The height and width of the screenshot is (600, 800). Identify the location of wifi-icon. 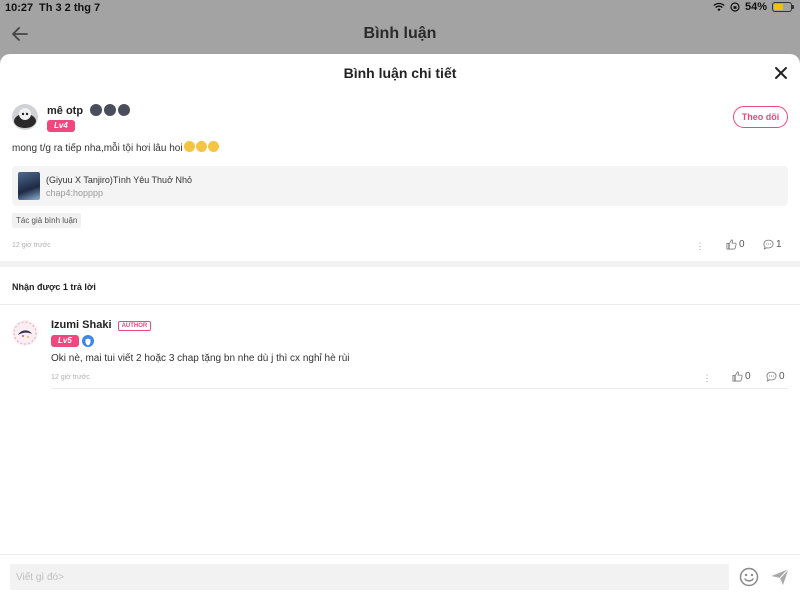
(719, 7).